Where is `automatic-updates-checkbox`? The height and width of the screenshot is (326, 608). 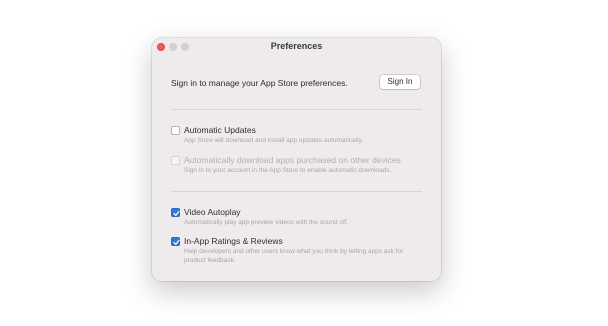 automatic-updates-checkbox is located at coordinates (175, 130).